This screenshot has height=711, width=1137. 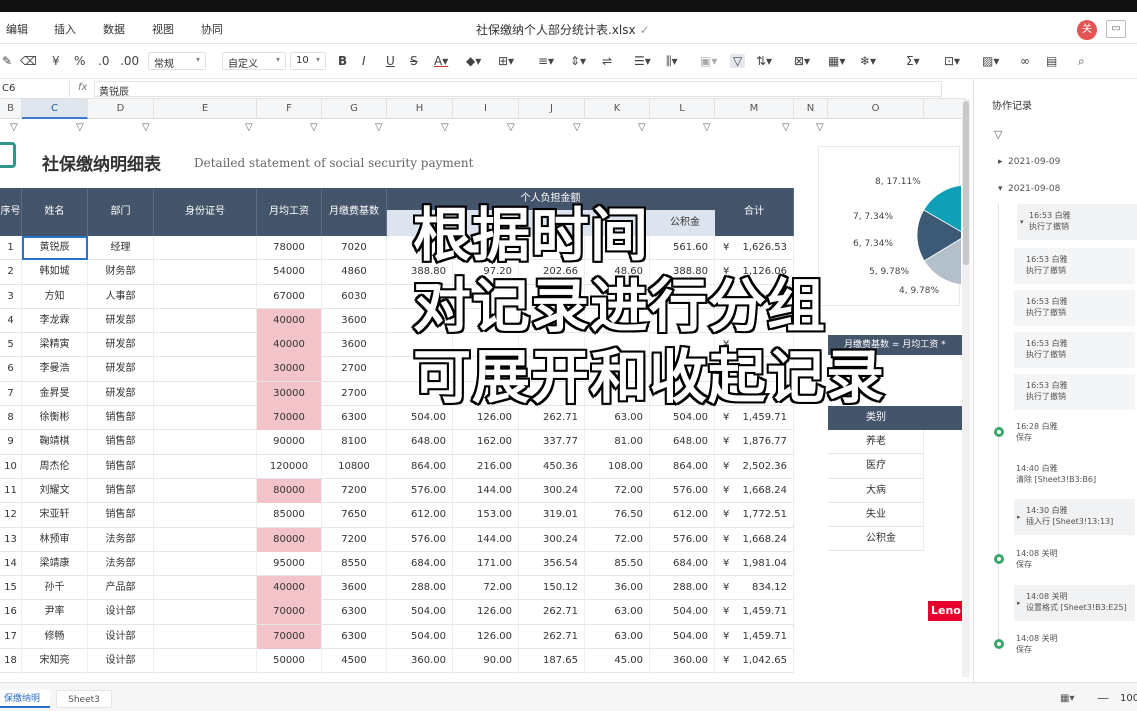 What do you see at coordinates (354, 466) in the screenshot?
I see `base-cell: 10800` at bounding box center [354, 466].